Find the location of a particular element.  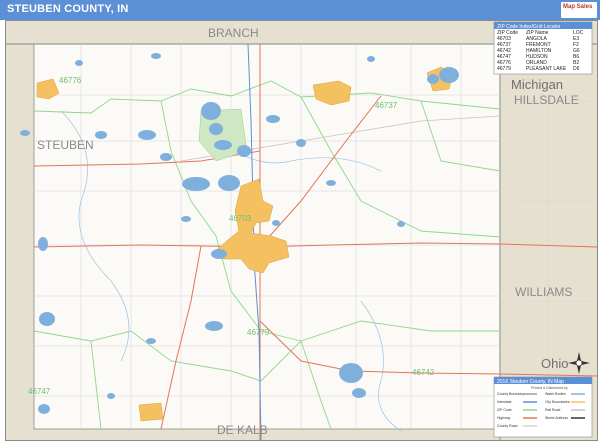

legend-item-label: City Boundaries is located at coordinates (557, 402).